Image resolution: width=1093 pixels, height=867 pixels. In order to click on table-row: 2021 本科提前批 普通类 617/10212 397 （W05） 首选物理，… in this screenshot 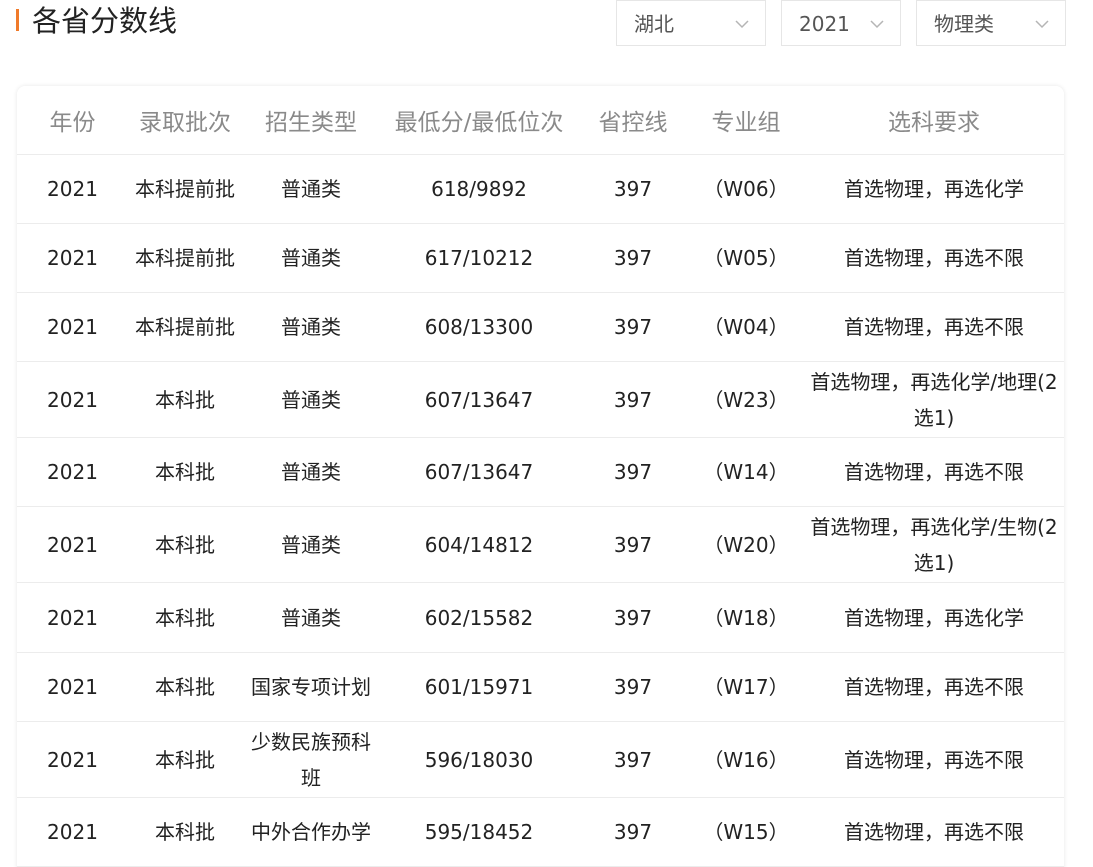, I will do `click(540, 258)`.